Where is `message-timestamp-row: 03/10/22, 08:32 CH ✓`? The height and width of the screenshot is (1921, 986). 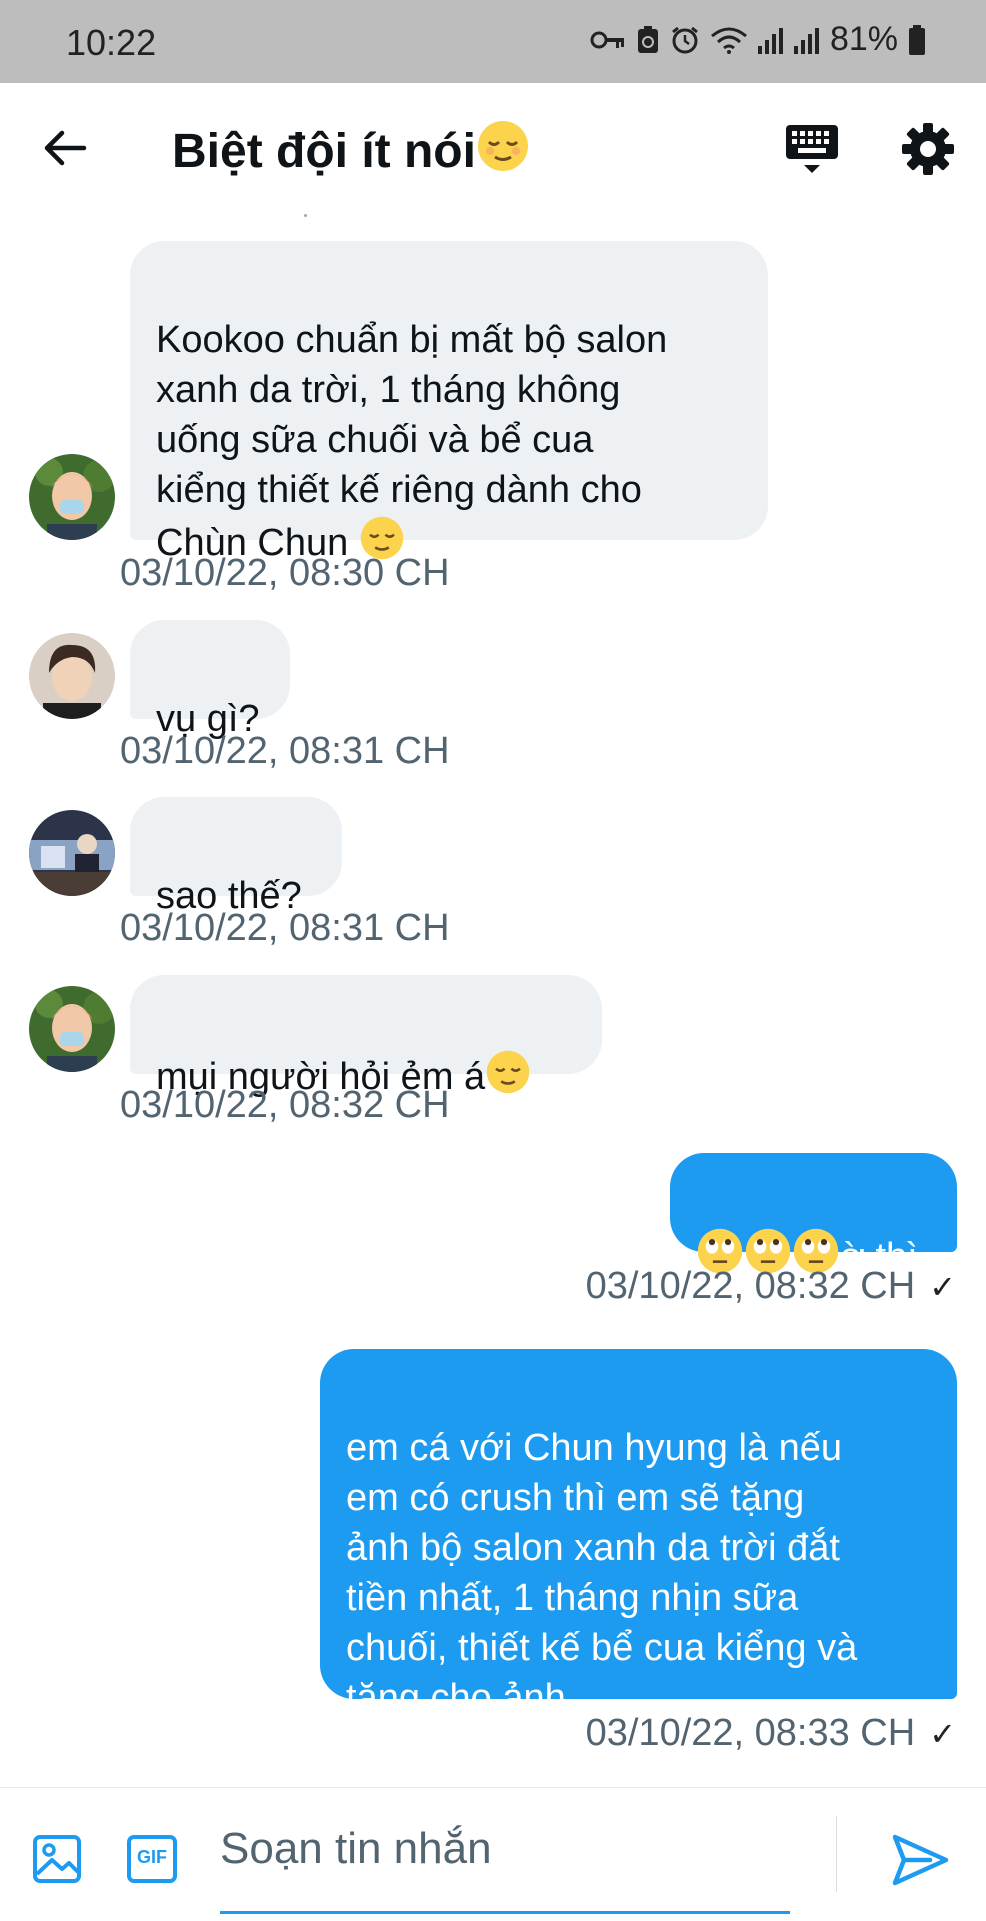
message-timestamp-row: 03/10/22, 08:32 CH ✓ is located at coordinates (771, 1286).